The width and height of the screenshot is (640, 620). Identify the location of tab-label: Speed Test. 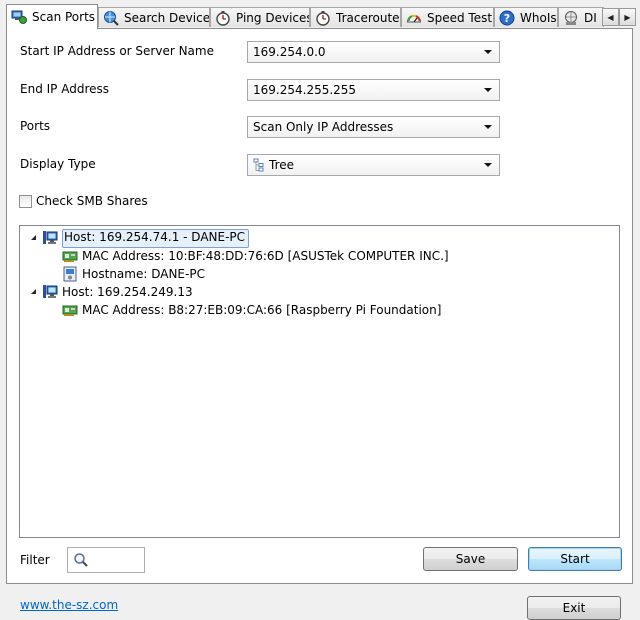
(460, 17).